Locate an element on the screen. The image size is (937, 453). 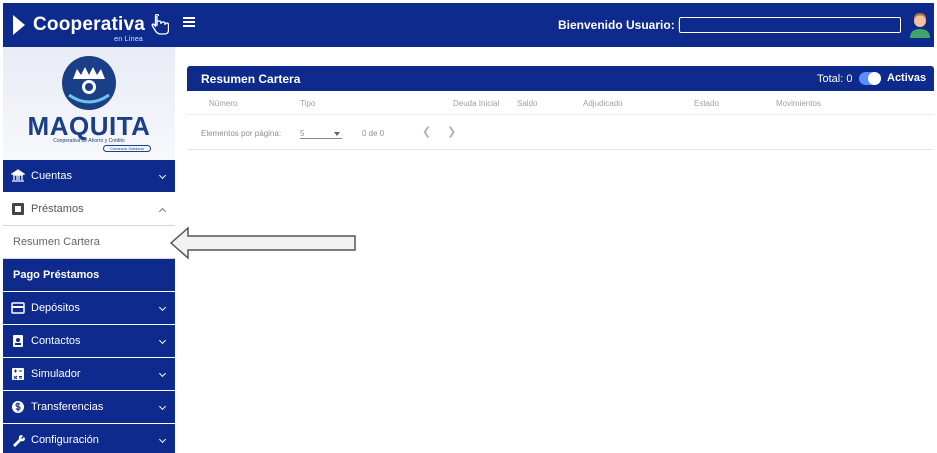
brand-name: Cooperativa en Línea is located at coordinates (89, 28).